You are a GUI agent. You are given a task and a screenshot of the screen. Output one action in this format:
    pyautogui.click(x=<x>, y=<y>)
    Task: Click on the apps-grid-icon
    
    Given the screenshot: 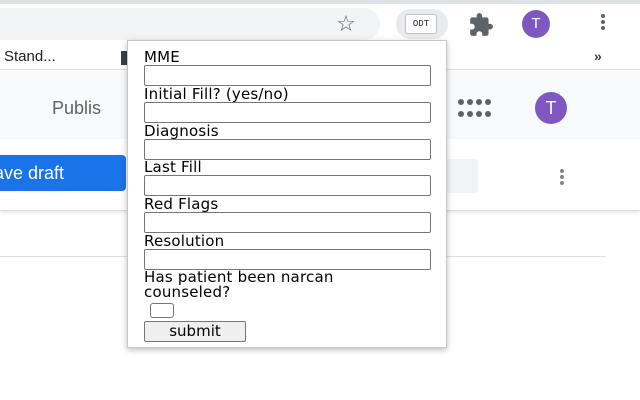 What is the action you would take?
    pyautogui.click(x=474, y=109)
    